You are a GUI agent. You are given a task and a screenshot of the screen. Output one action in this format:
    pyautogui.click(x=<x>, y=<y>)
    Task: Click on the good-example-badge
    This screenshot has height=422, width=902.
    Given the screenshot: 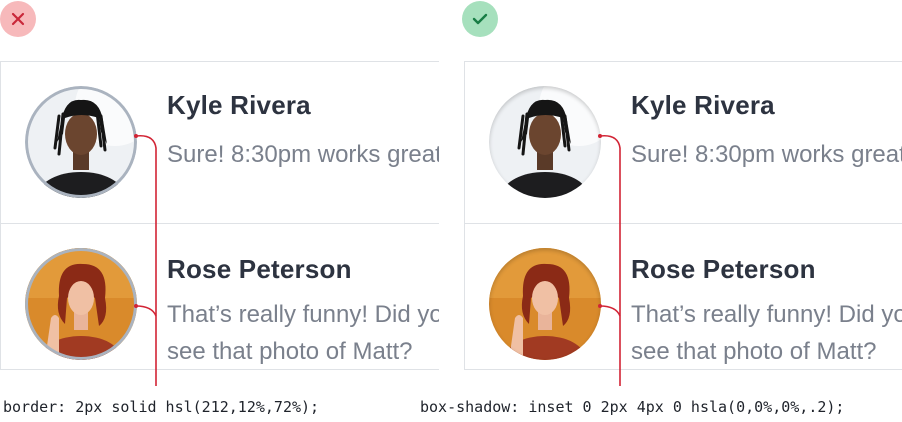 What is the action you would take?
    pyautogui.click(x=480, y=19)
    